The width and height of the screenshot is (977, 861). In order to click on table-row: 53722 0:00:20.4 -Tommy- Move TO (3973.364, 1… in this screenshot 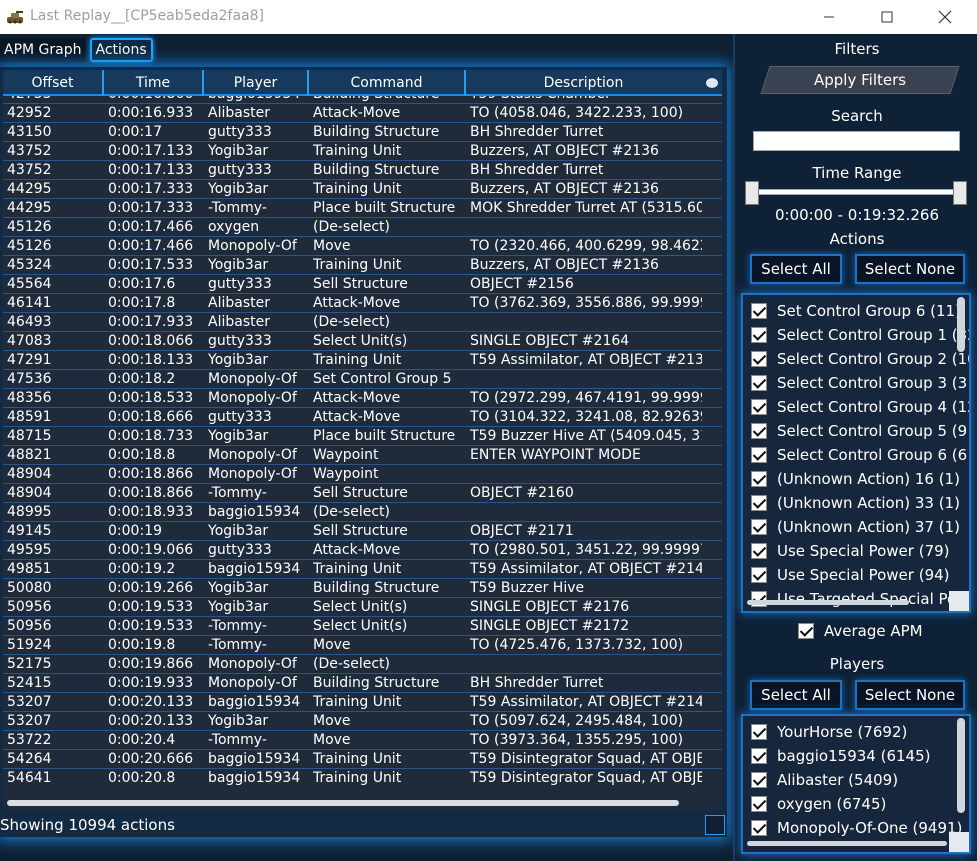, I will do `click(362, 740)`.